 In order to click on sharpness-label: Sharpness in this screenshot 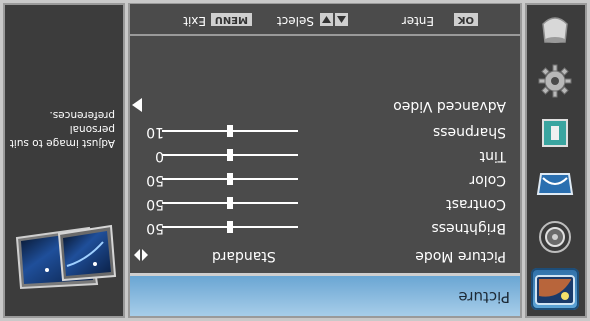, I will do `click(469, 132)`.